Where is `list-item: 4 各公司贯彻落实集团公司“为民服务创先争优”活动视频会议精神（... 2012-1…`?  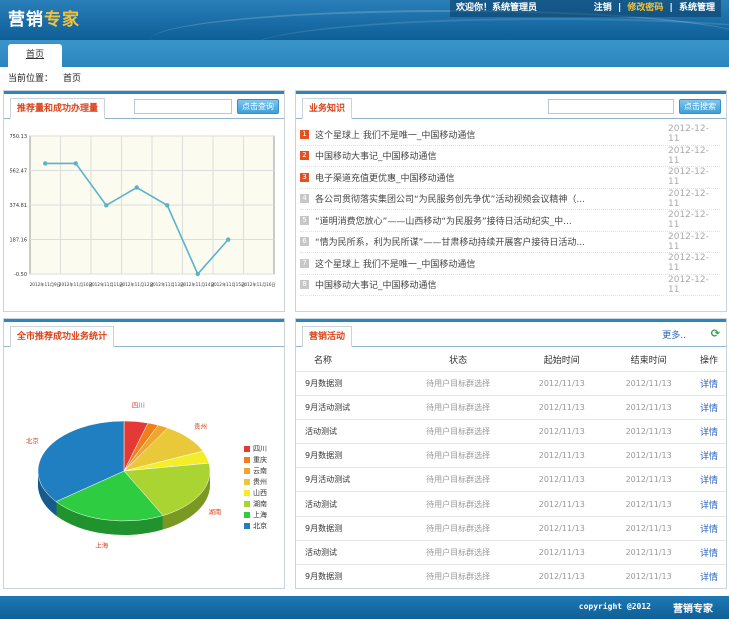 list-item: 4 各公司贯彻落实集团公司“为民服务创先争优”活动视频会议精神（... 2012-1… is located at coordinates (510, 199).